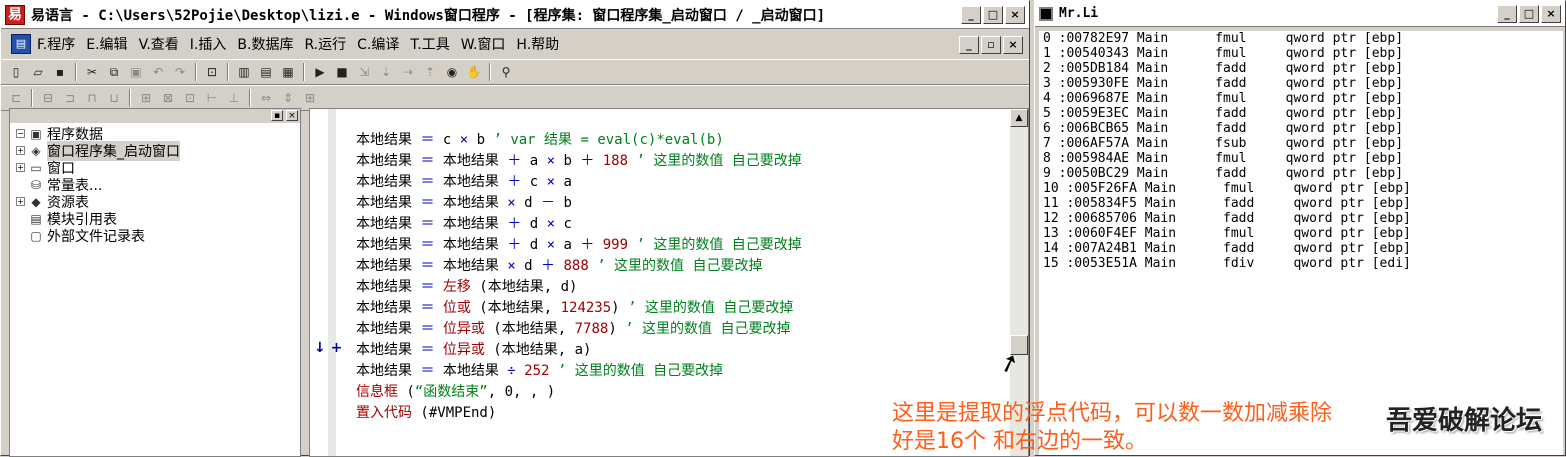 This screenshot has width=1566, height=457. I want to click on list-item: 1 :00540343 Main fmul qword ptr [ebp], so click(1301, 53).